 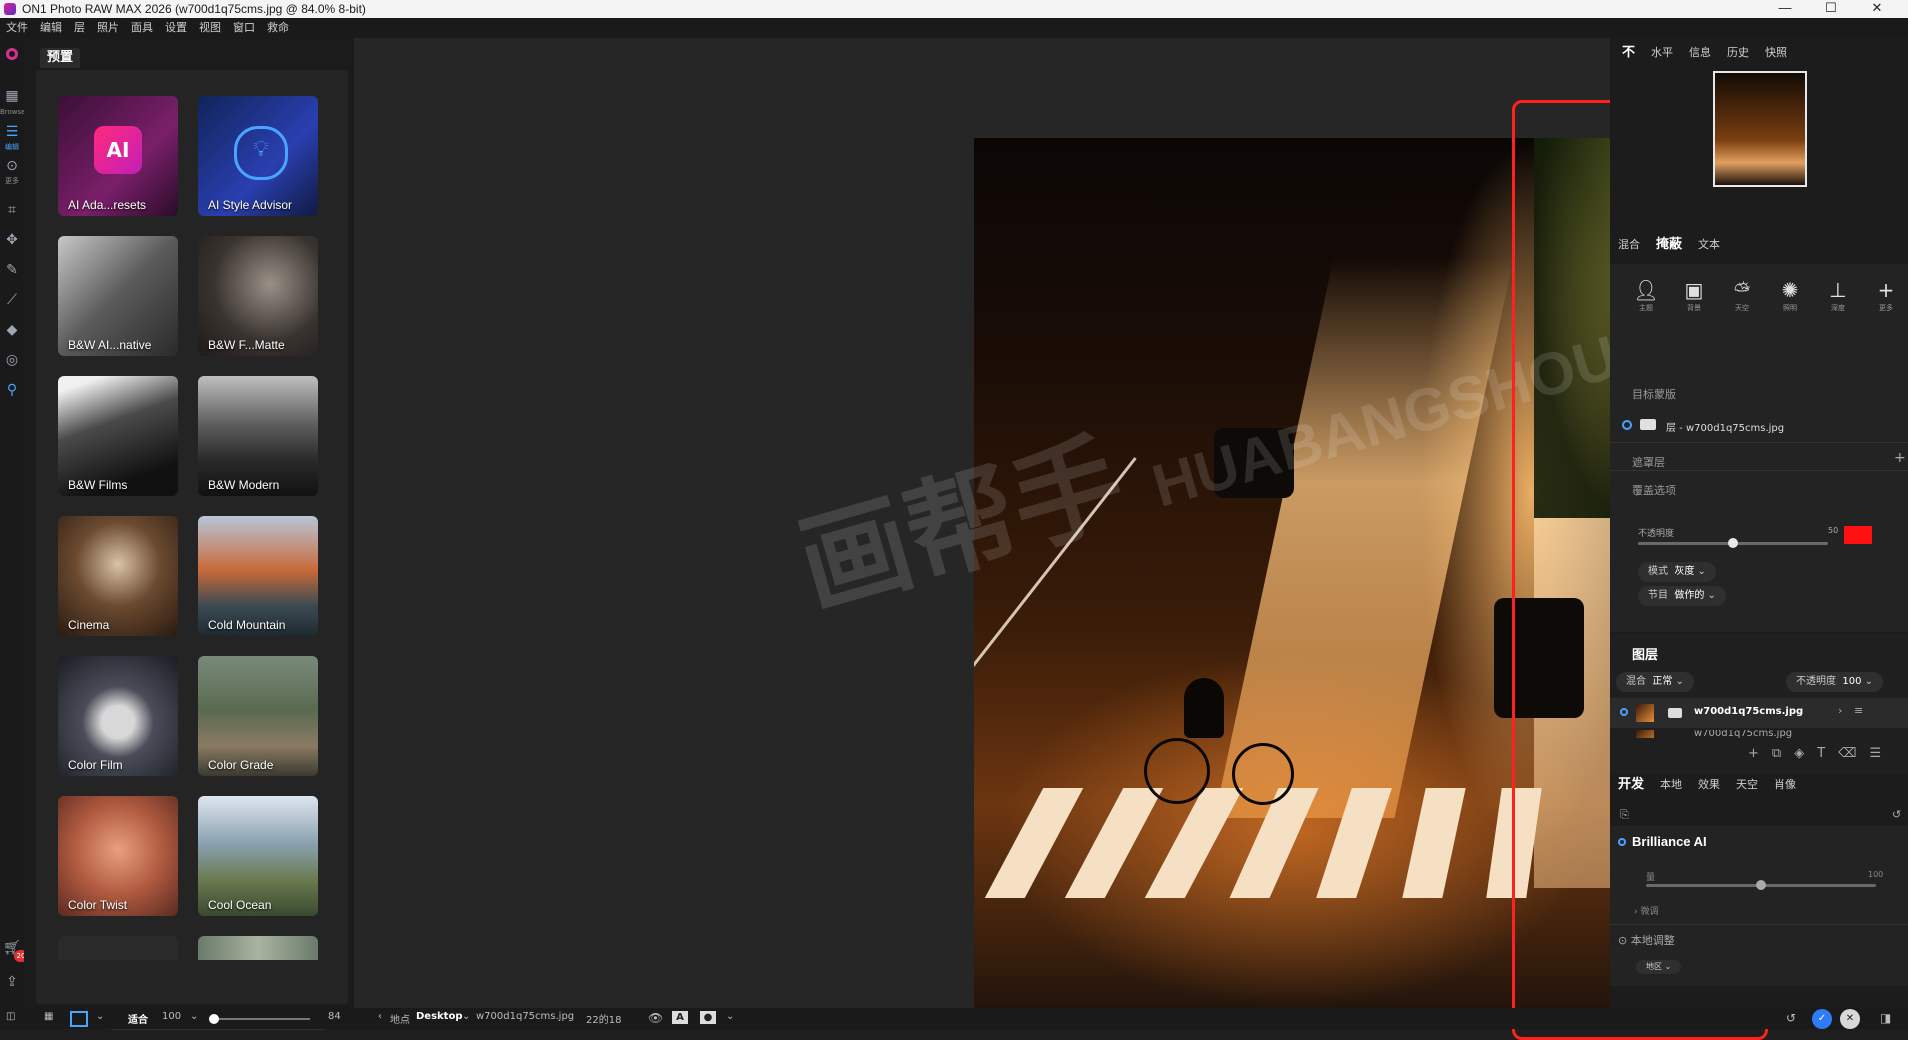 I want to click on preset-bw-film-matte: B&W F...Matte, so click(x=258, y=296).